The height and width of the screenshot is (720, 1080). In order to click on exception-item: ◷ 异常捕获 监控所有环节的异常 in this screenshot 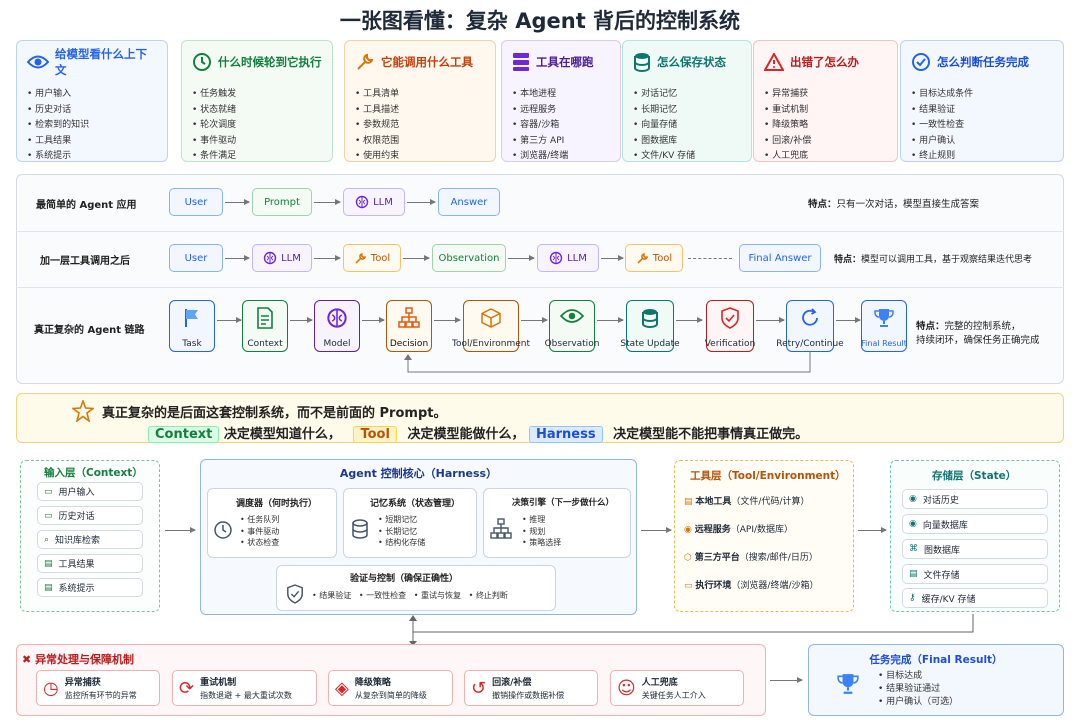, I will do `click(98, 688)`.